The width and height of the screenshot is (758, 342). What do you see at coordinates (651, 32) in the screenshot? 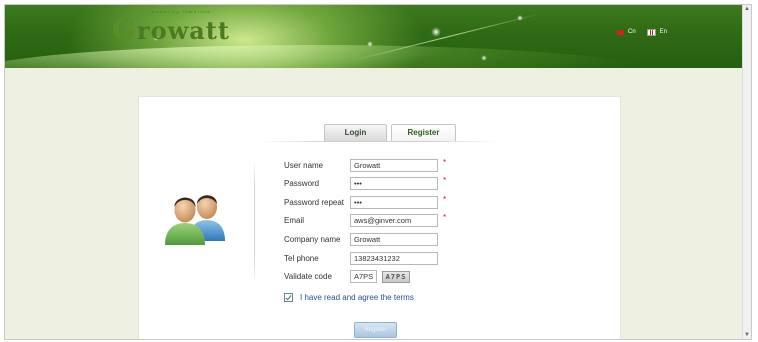
I see `uk-flag-icon` at bounding box center [651, 32].